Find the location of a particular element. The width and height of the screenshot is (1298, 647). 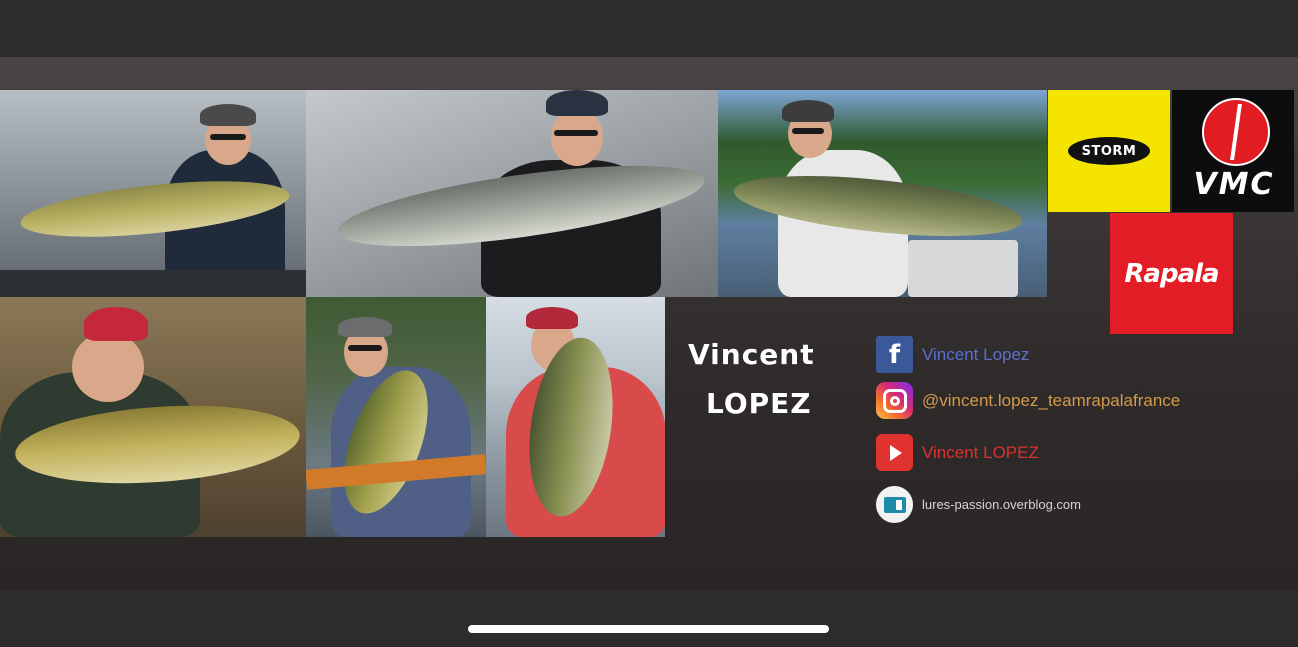

photo-perch is located at coordinates (396, 417).